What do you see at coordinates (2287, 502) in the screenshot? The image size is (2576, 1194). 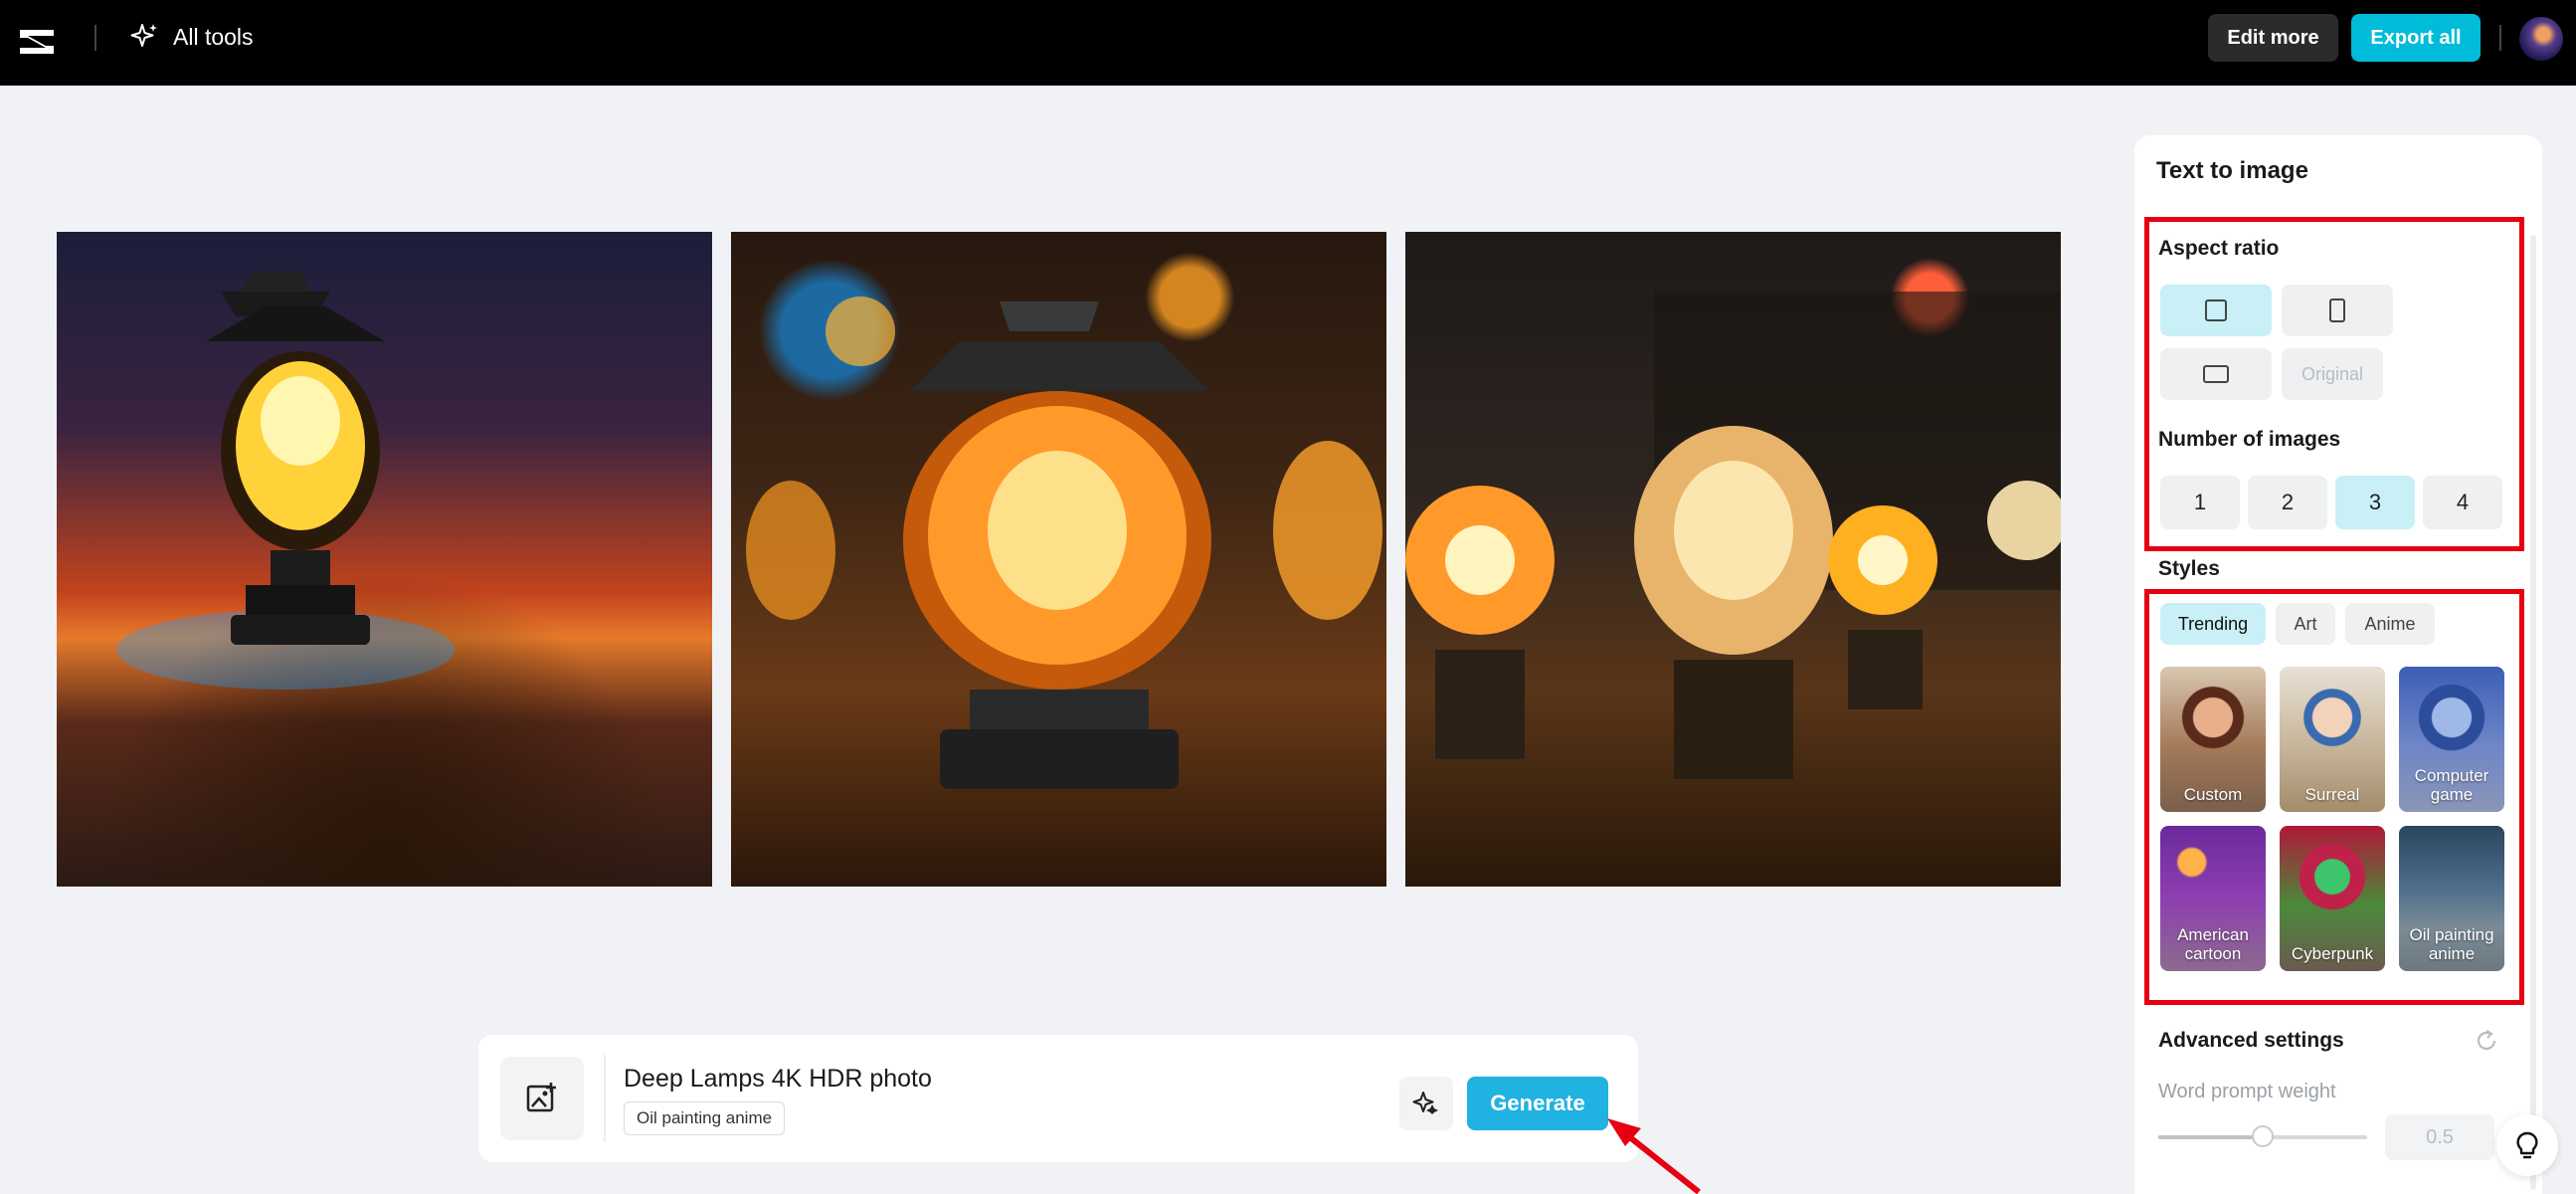 I see `num-images-2: 2` at bounding box center [2287, 502].